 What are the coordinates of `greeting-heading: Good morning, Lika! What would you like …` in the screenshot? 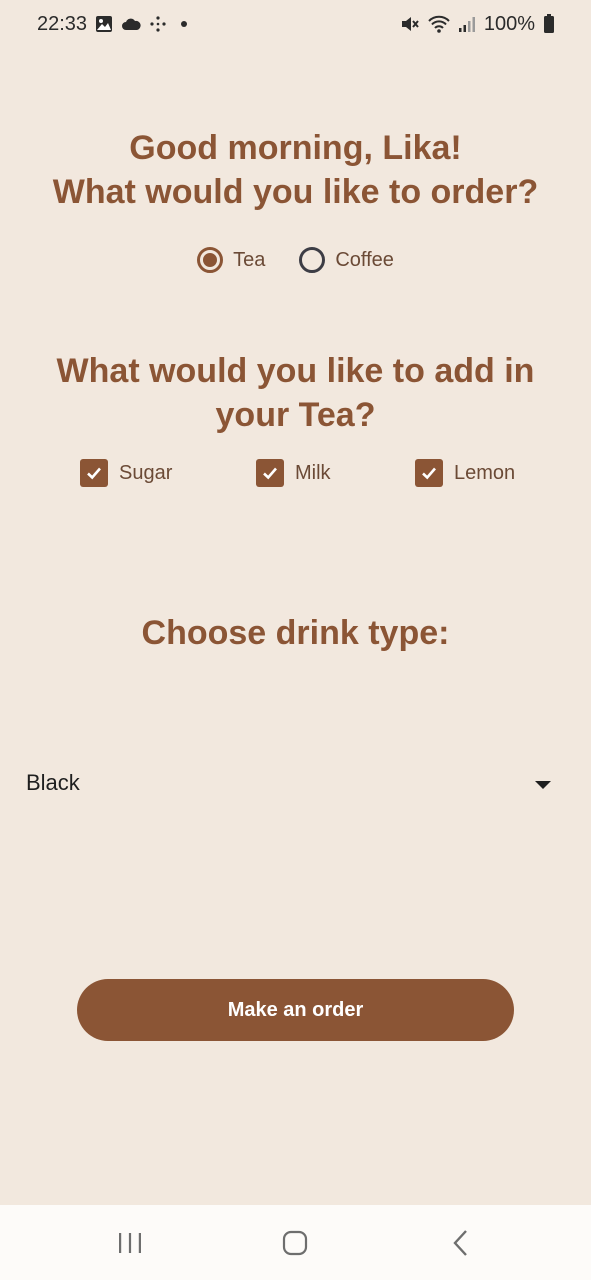 It's located at (295, 170).